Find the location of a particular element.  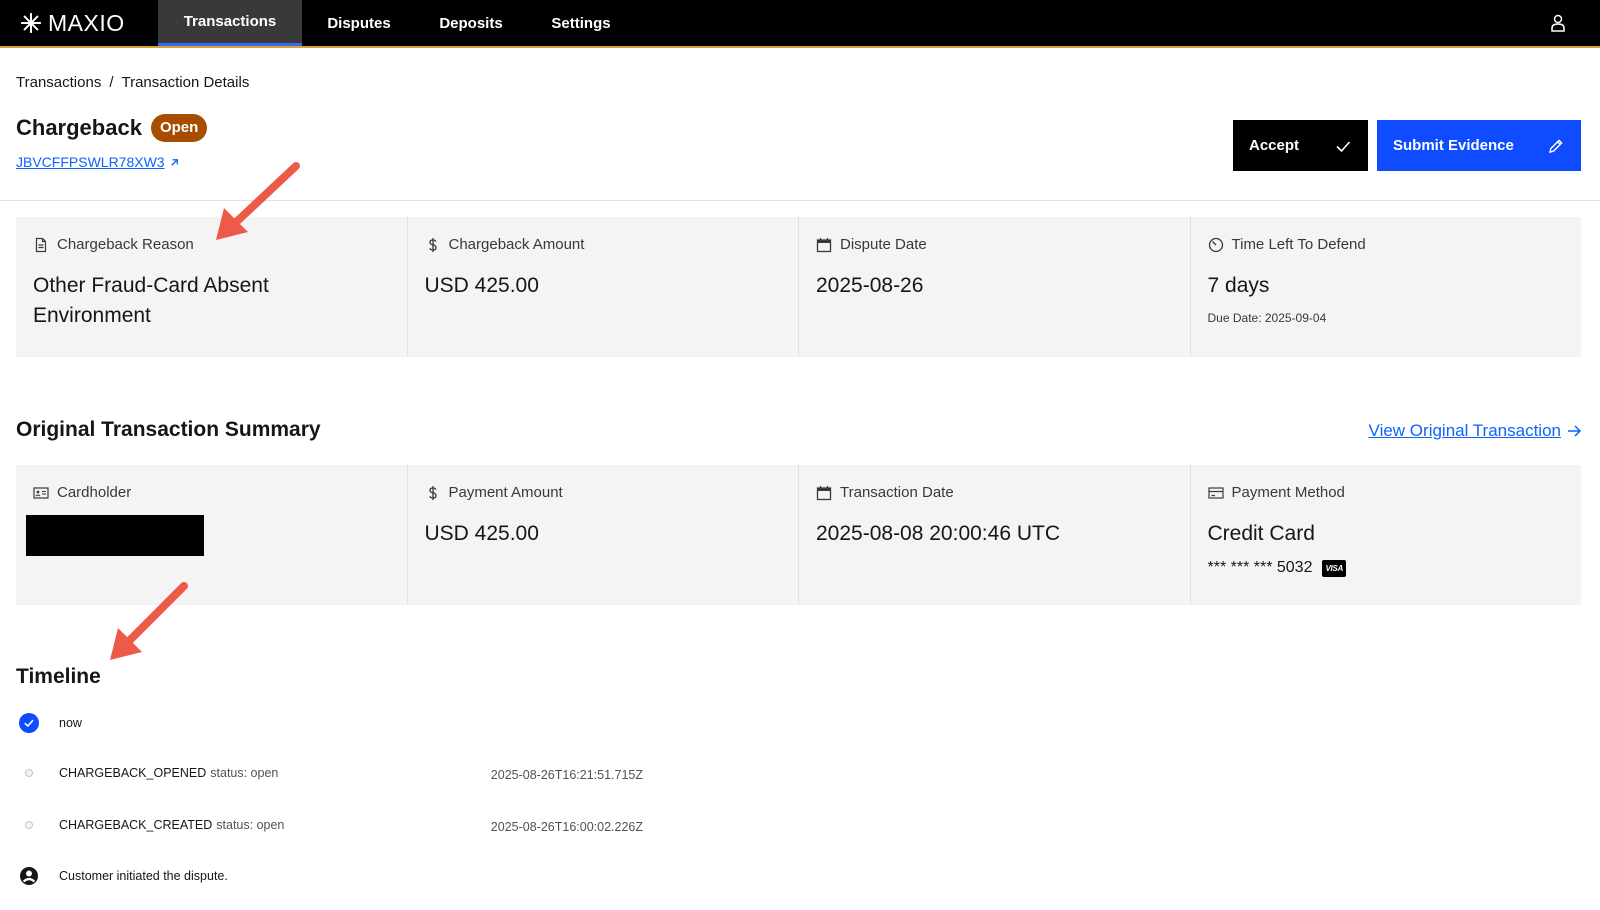

cardholder-card: Cardholder is located at coordinates (211, 535).